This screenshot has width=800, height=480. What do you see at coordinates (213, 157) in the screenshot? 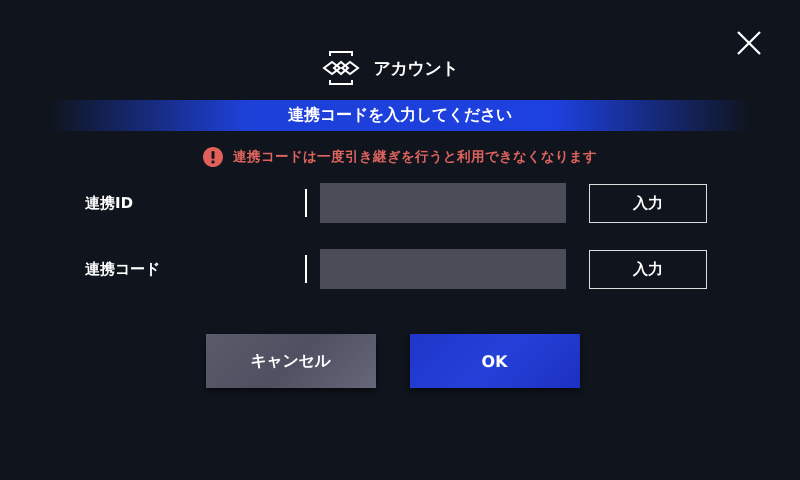
I see `warning-icon` at bounding box center [213, 157].